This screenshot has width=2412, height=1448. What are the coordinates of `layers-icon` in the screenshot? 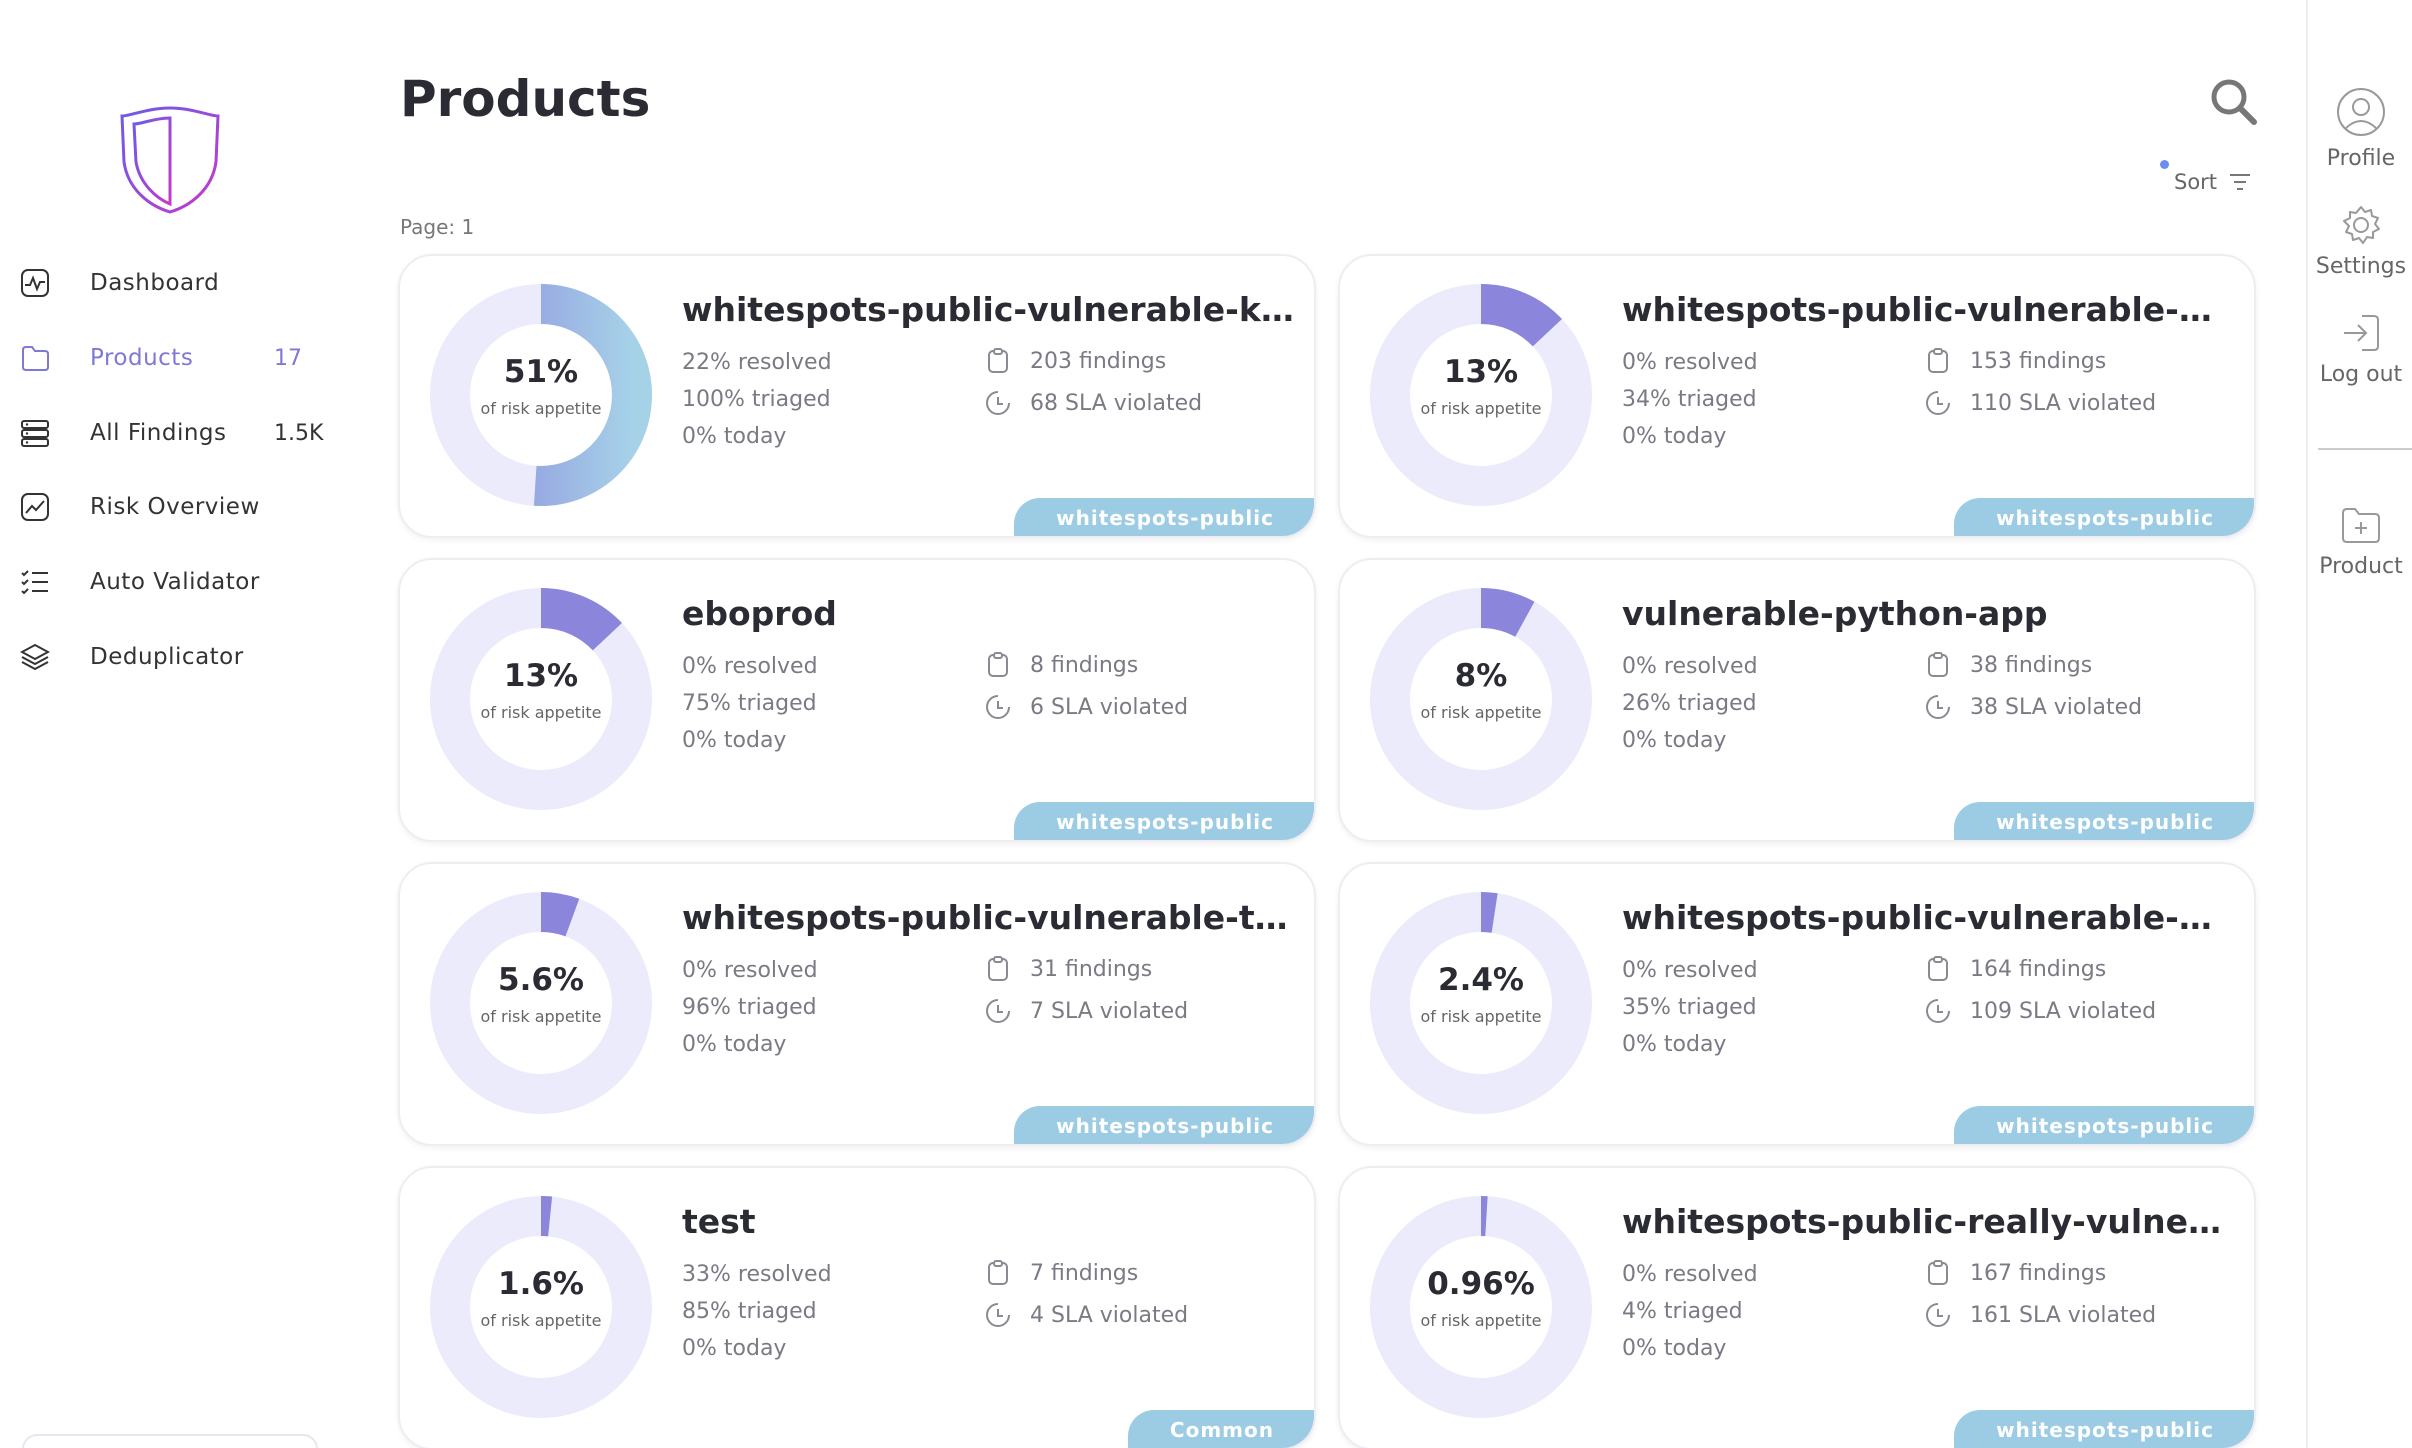 It's located at (35, 657).